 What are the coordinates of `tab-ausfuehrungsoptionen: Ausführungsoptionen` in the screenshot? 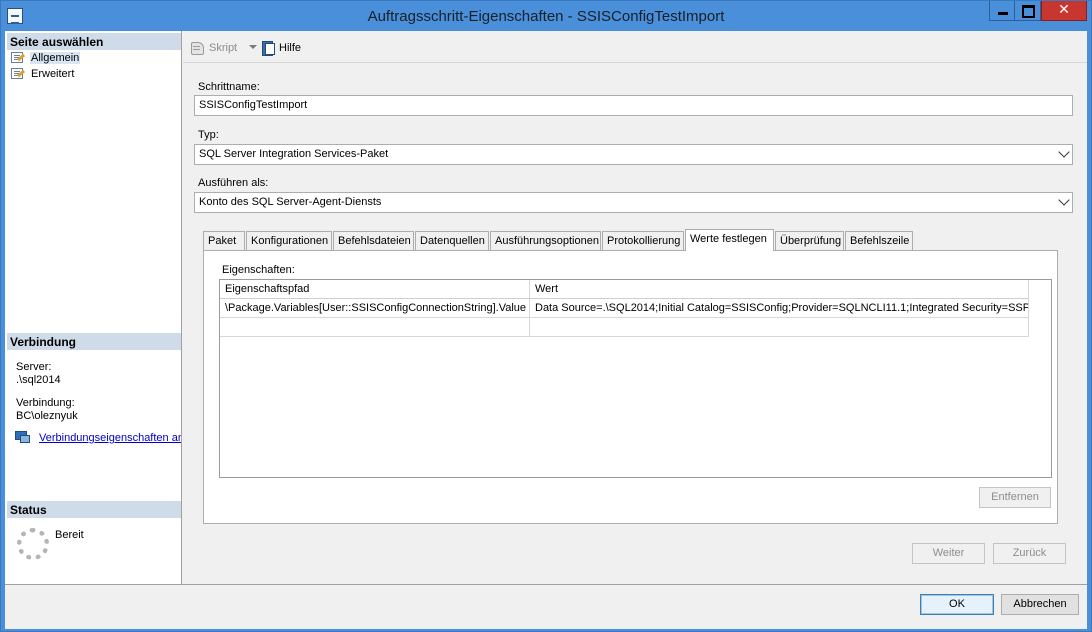 It's located at (545, 240).